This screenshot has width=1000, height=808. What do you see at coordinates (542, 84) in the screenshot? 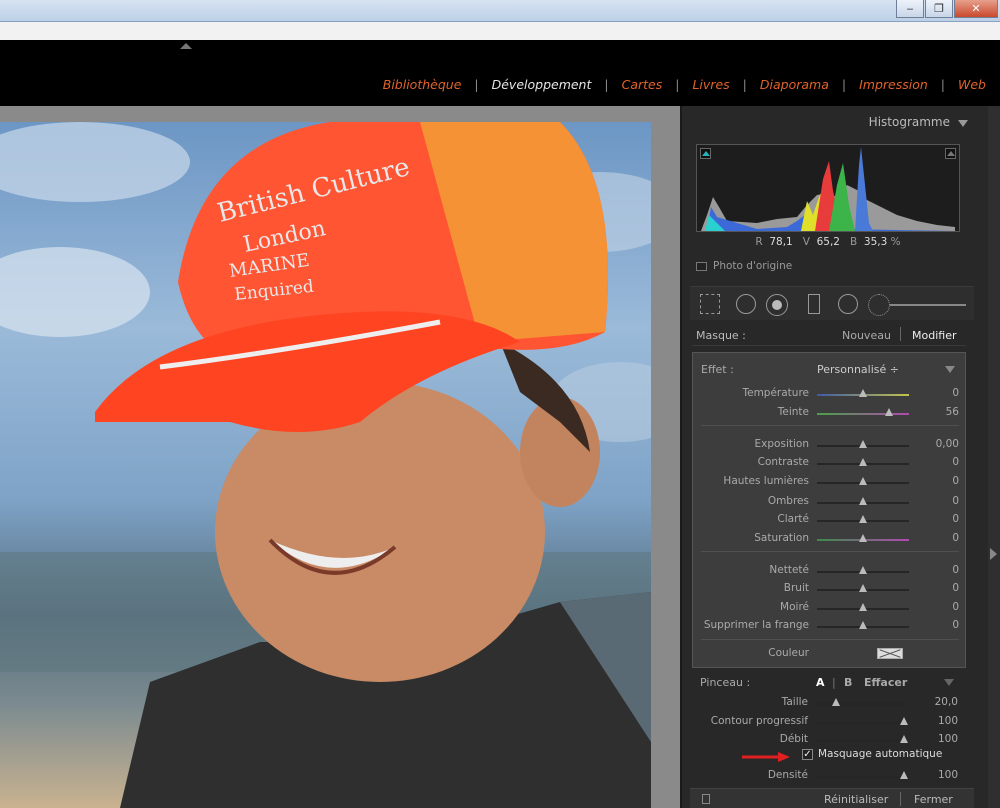
I see `module-developpement: Développement` at bounding box center [542, 84].